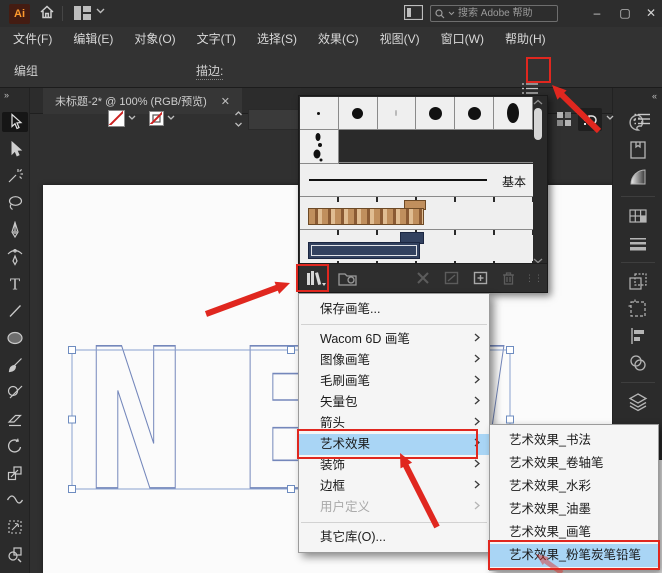 Image resolution: width=662 pixels, height=573 pixels. What do you see at coordinates (638, 150) in the screenshot?
I see `color-guide-panel-icon` at bounding box center [638, 150].